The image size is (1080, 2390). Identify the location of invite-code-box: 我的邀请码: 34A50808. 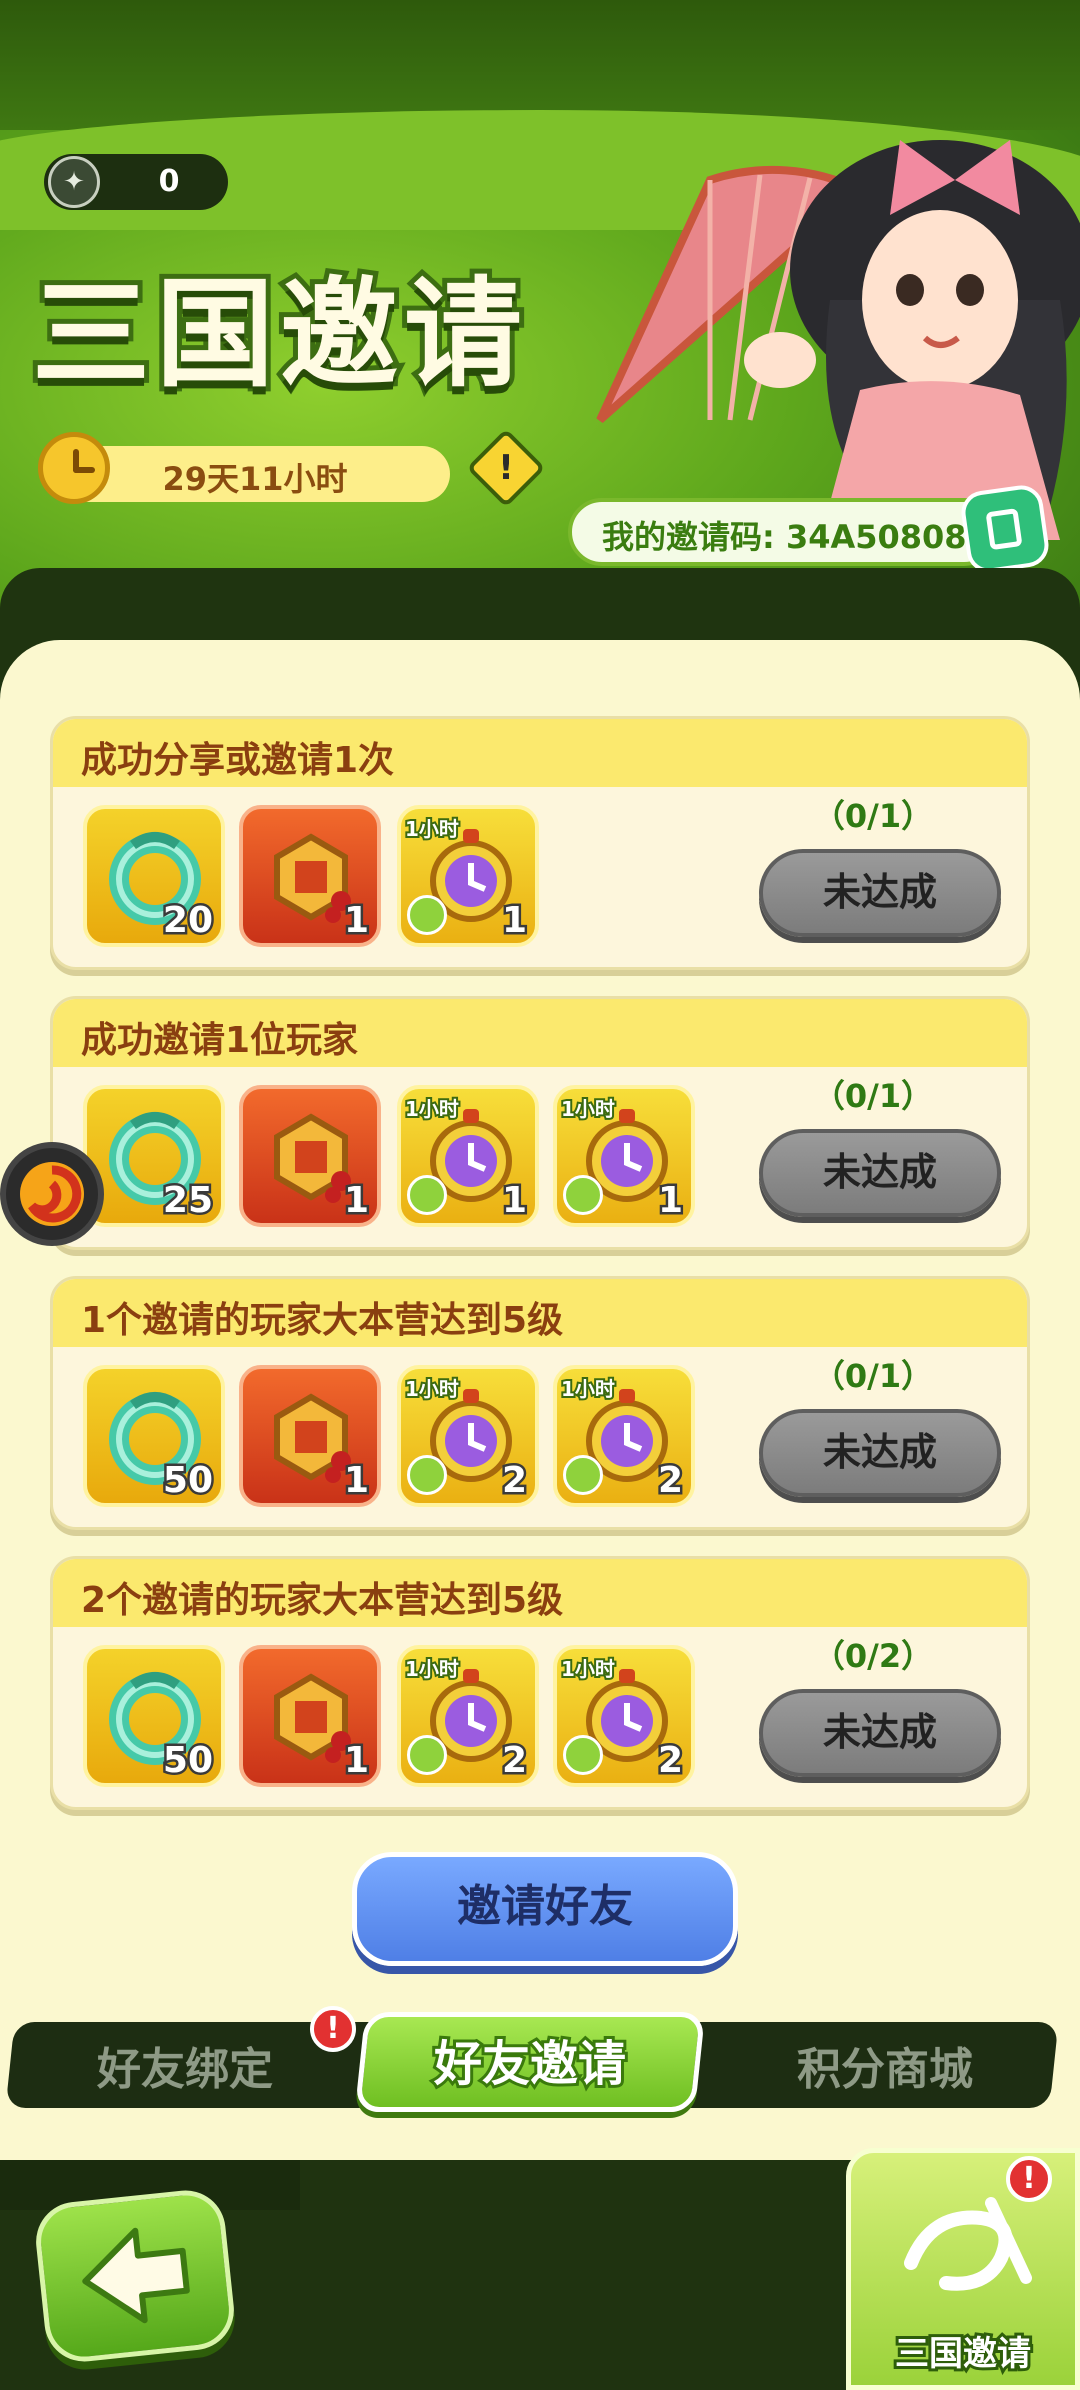
(783, 532).